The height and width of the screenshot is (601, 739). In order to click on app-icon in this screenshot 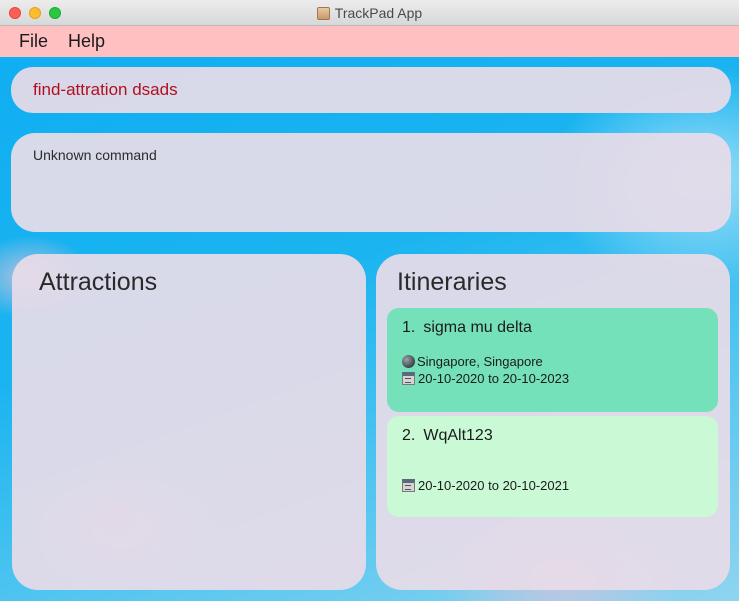, I will do `click(323, 13)`.